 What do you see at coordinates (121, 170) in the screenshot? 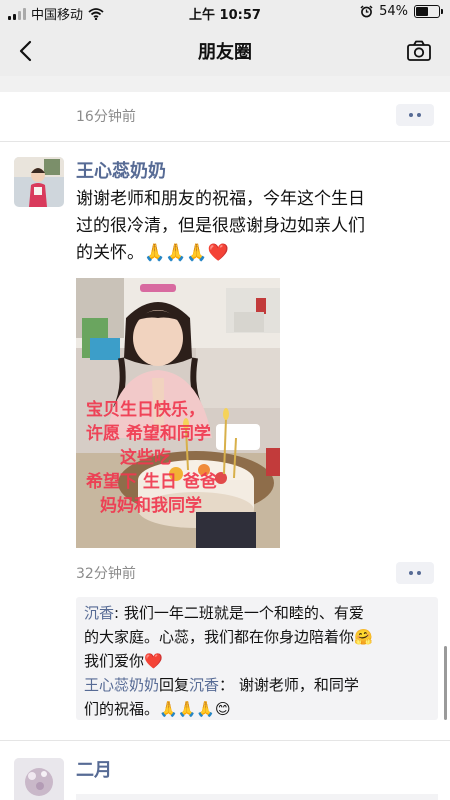
I see `post-author: 王心蕊奶奶` at bounding box center [121, 170].